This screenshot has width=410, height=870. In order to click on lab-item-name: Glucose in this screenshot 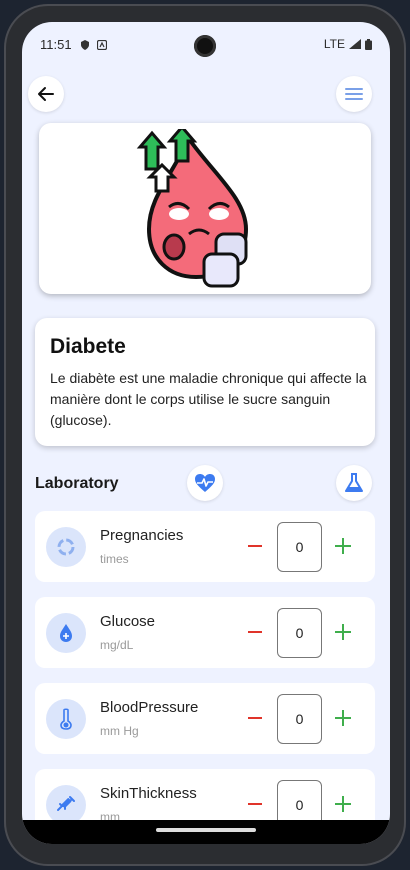, I will do `click(128, 621)`.